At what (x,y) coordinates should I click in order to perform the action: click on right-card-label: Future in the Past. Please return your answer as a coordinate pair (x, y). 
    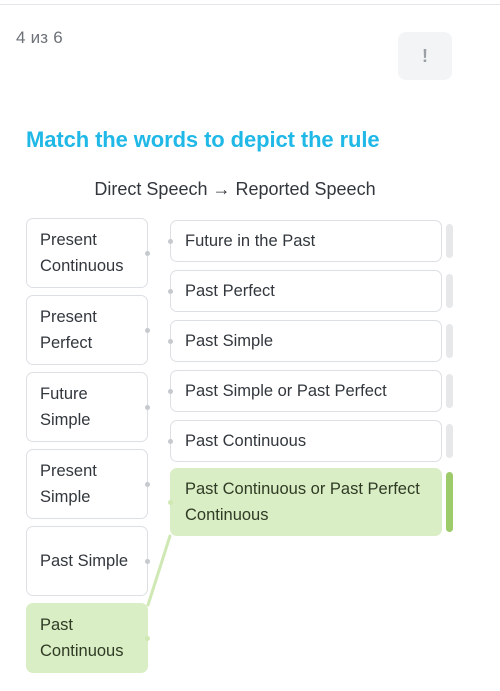
    Looking at the image, I should click on (250, 241).